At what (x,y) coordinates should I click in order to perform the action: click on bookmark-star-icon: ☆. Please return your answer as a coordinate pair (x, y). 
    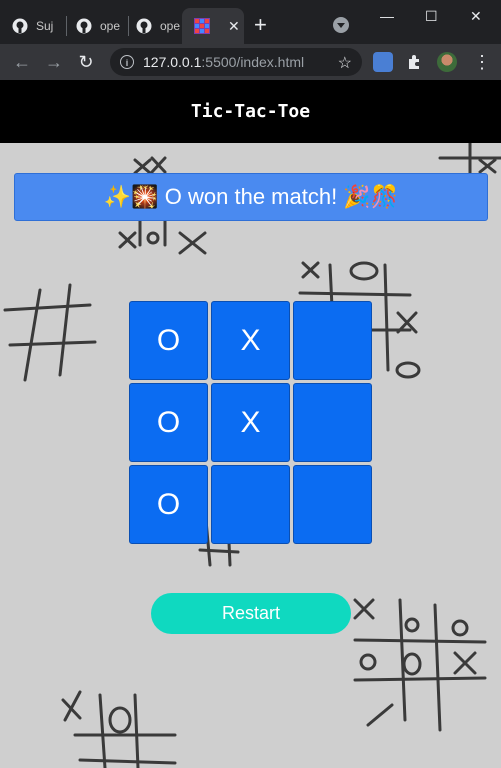
    Looking at the image, I should click on (345, 63).